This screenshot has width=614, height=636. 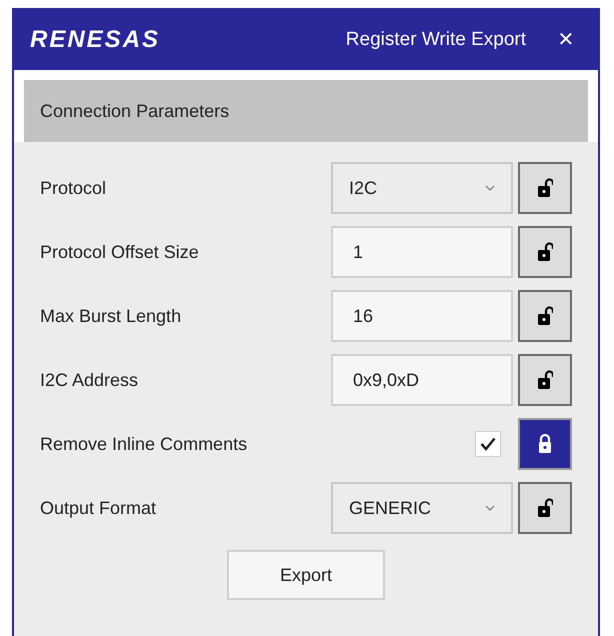 I want to click on field-label: Remove Inline Comments, so click(x=144, y=444).